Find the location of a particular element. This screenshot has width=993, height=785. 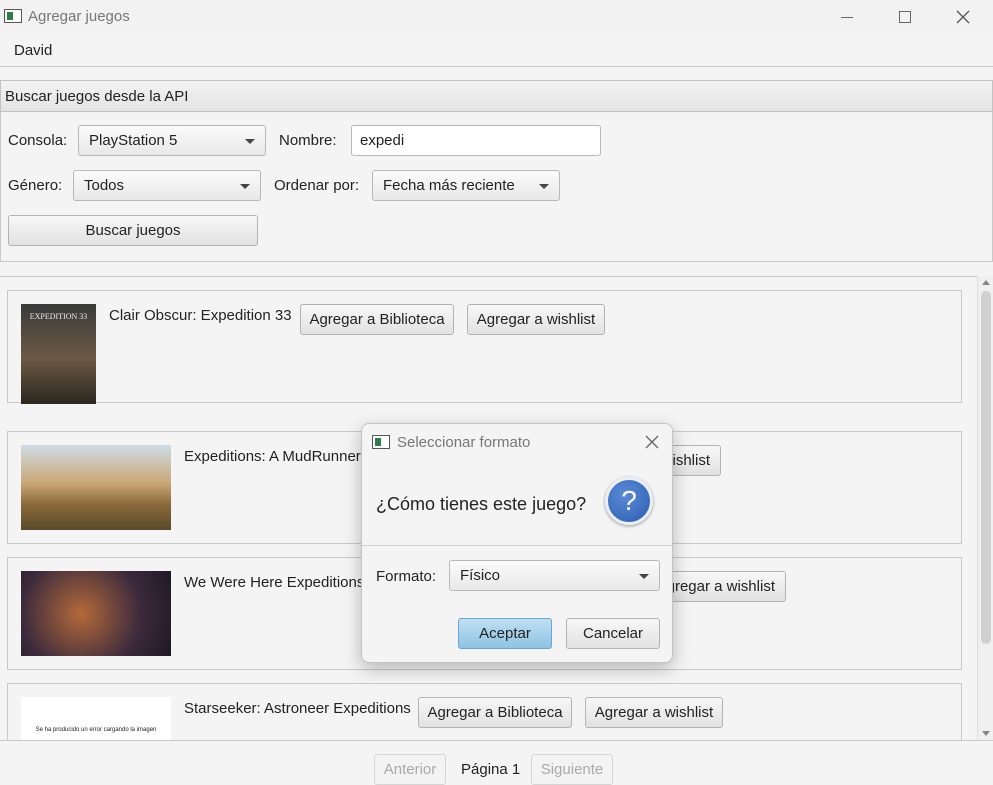

accept-button: Aceptar is located at coordinates (505, 633).